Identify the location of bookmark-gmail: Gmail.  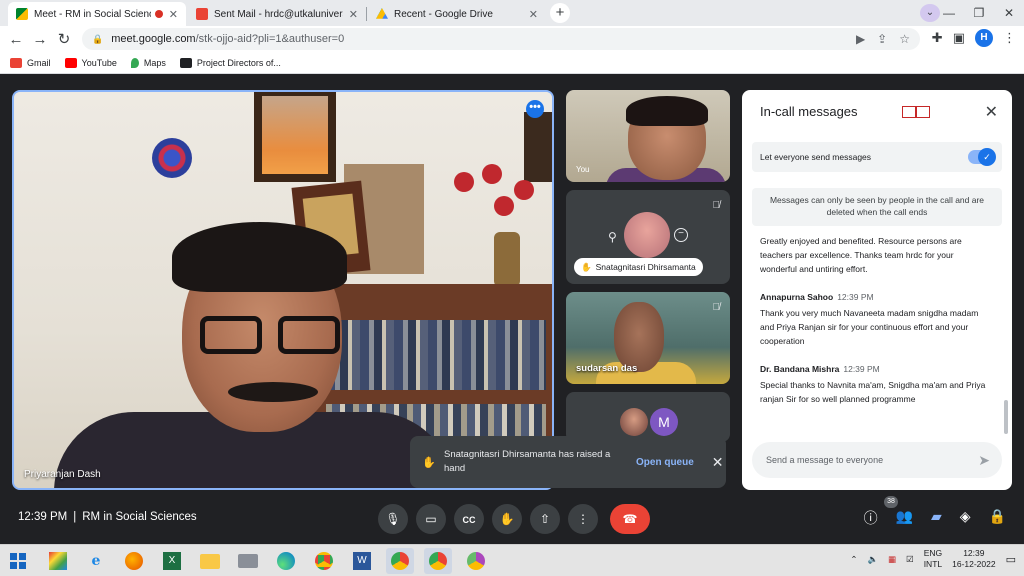
(30, 62).